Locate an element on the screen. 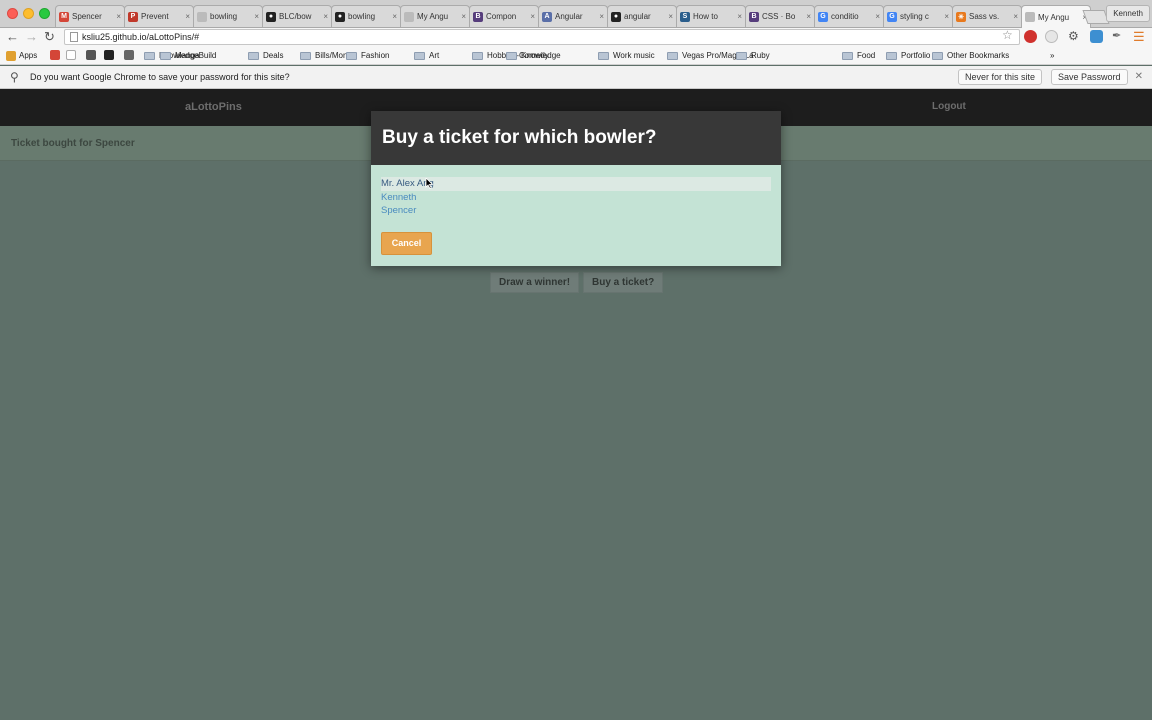 This screenshot has width=1152, height=720. bookmark-item: Ruby is located at coordinates (753, 55).